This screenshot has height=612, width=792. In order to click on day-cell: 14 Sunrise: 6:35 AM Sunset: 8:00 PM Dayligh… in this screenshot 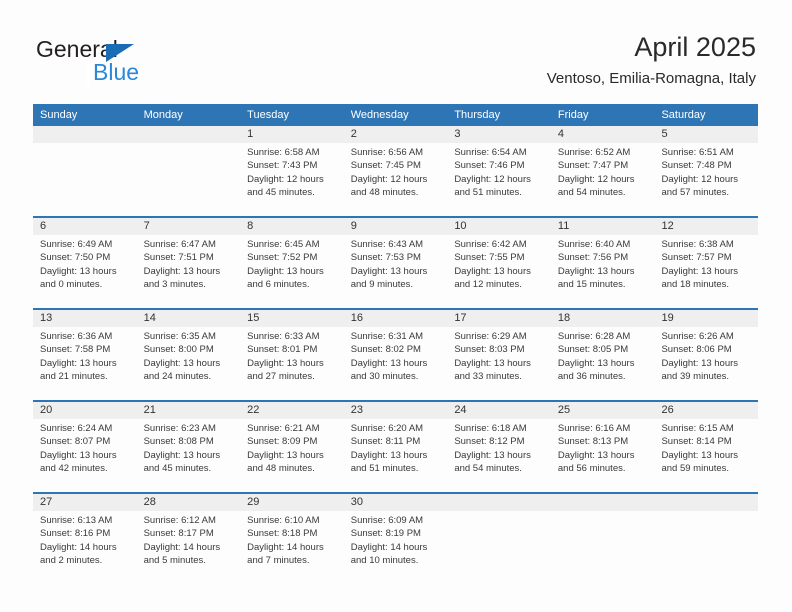, I will do `click(189, 355)`.